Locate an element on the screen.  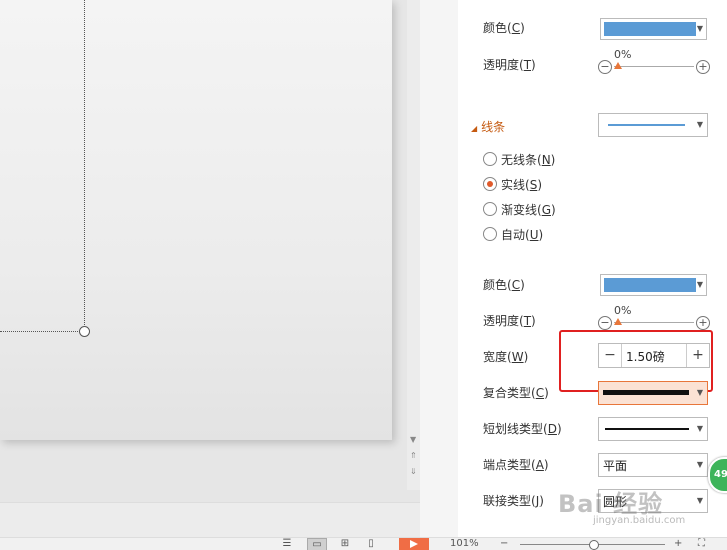
dash-type-select: ▼ is located at coordinates (653, 429).